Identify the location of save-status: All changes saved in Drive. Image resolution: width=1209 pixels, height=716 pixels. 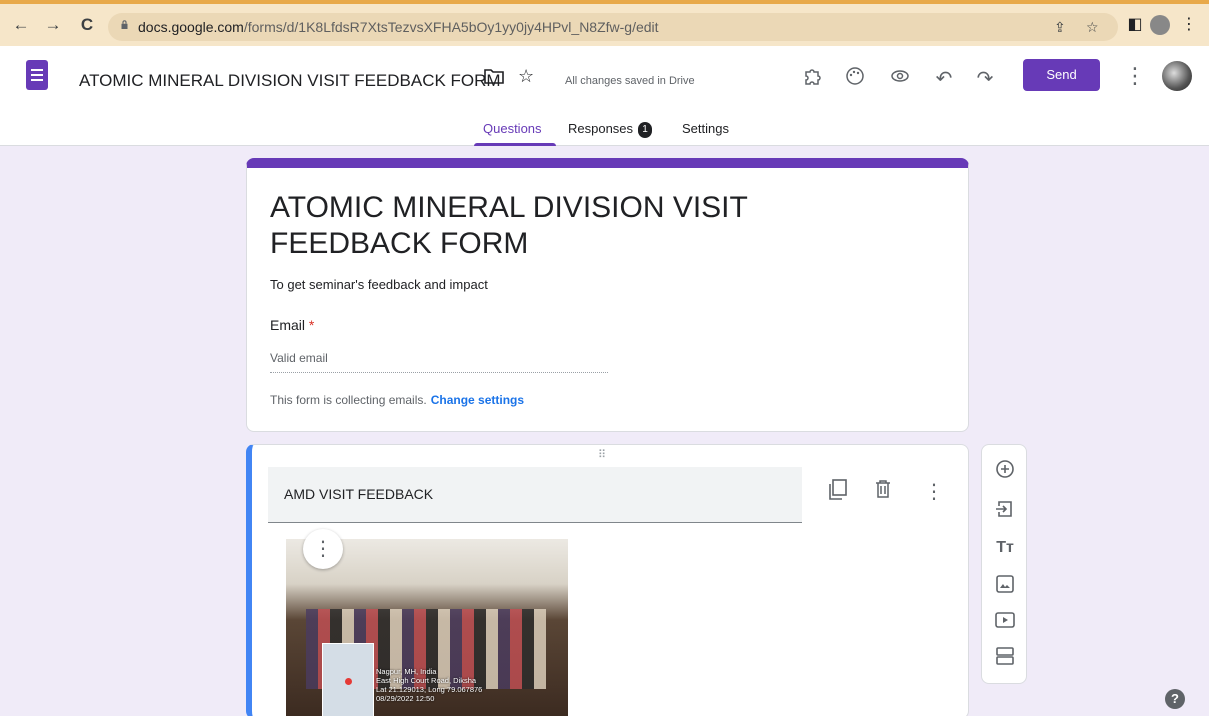
(630, 81).